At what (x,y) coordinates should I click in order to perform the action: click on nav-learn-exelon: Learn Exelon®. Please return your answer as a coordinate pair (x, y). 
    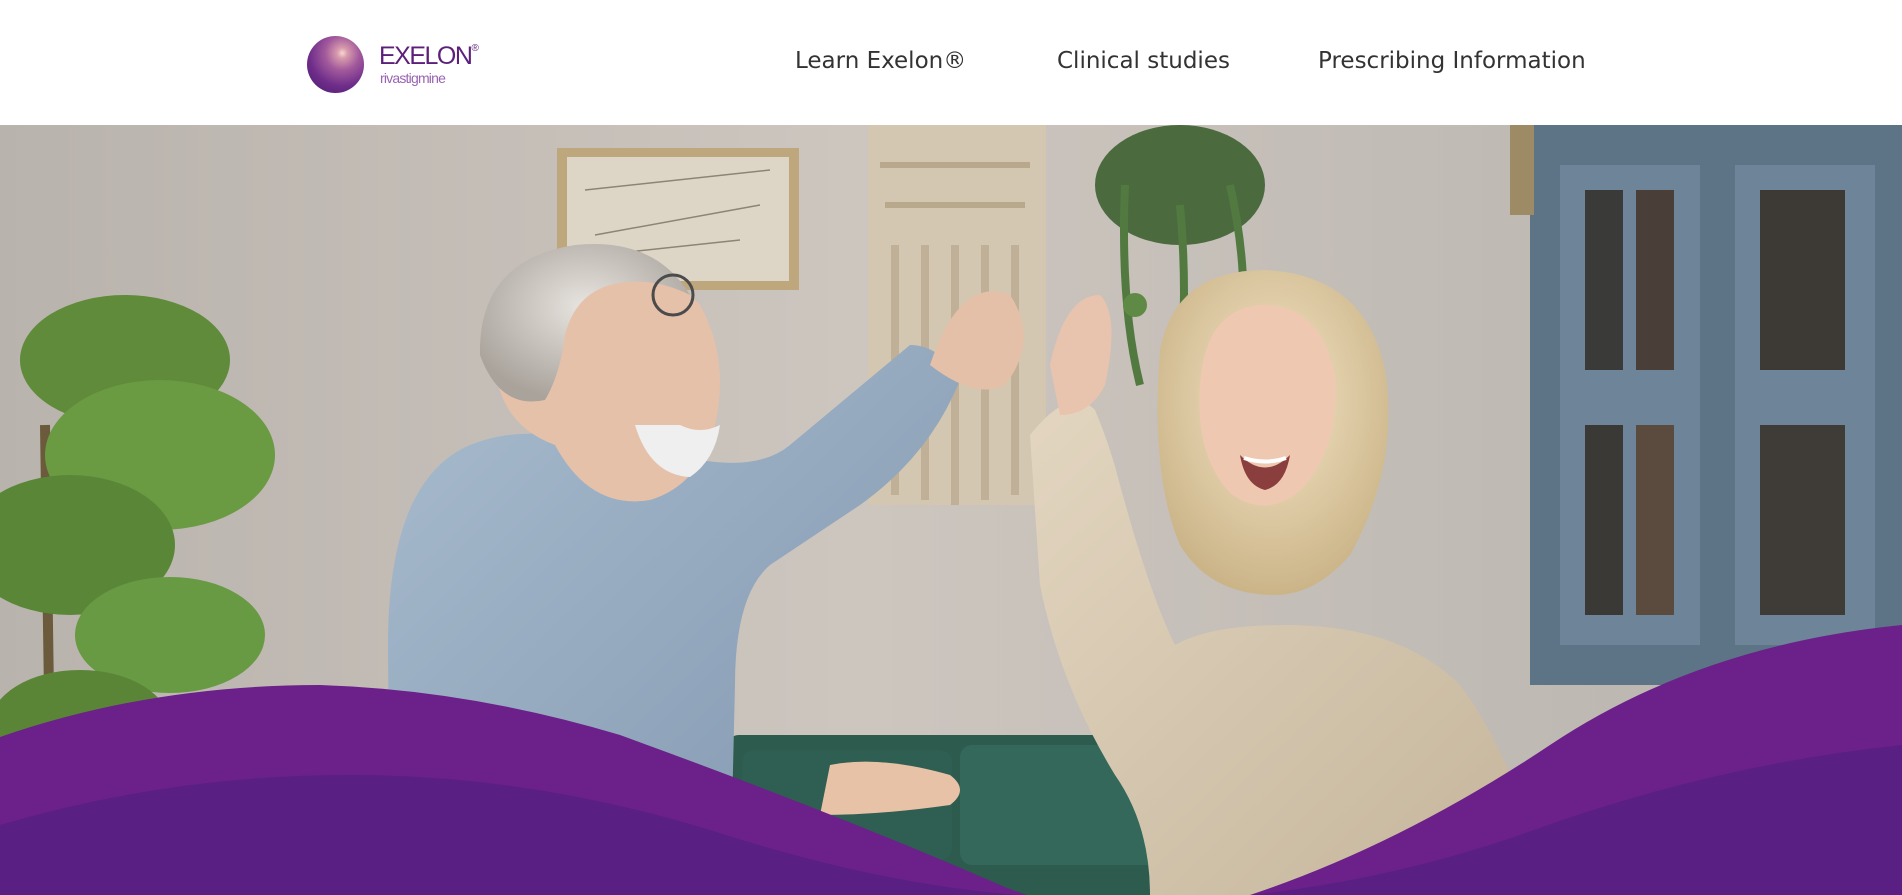
    Looking at the image, I should click on (880, 61).